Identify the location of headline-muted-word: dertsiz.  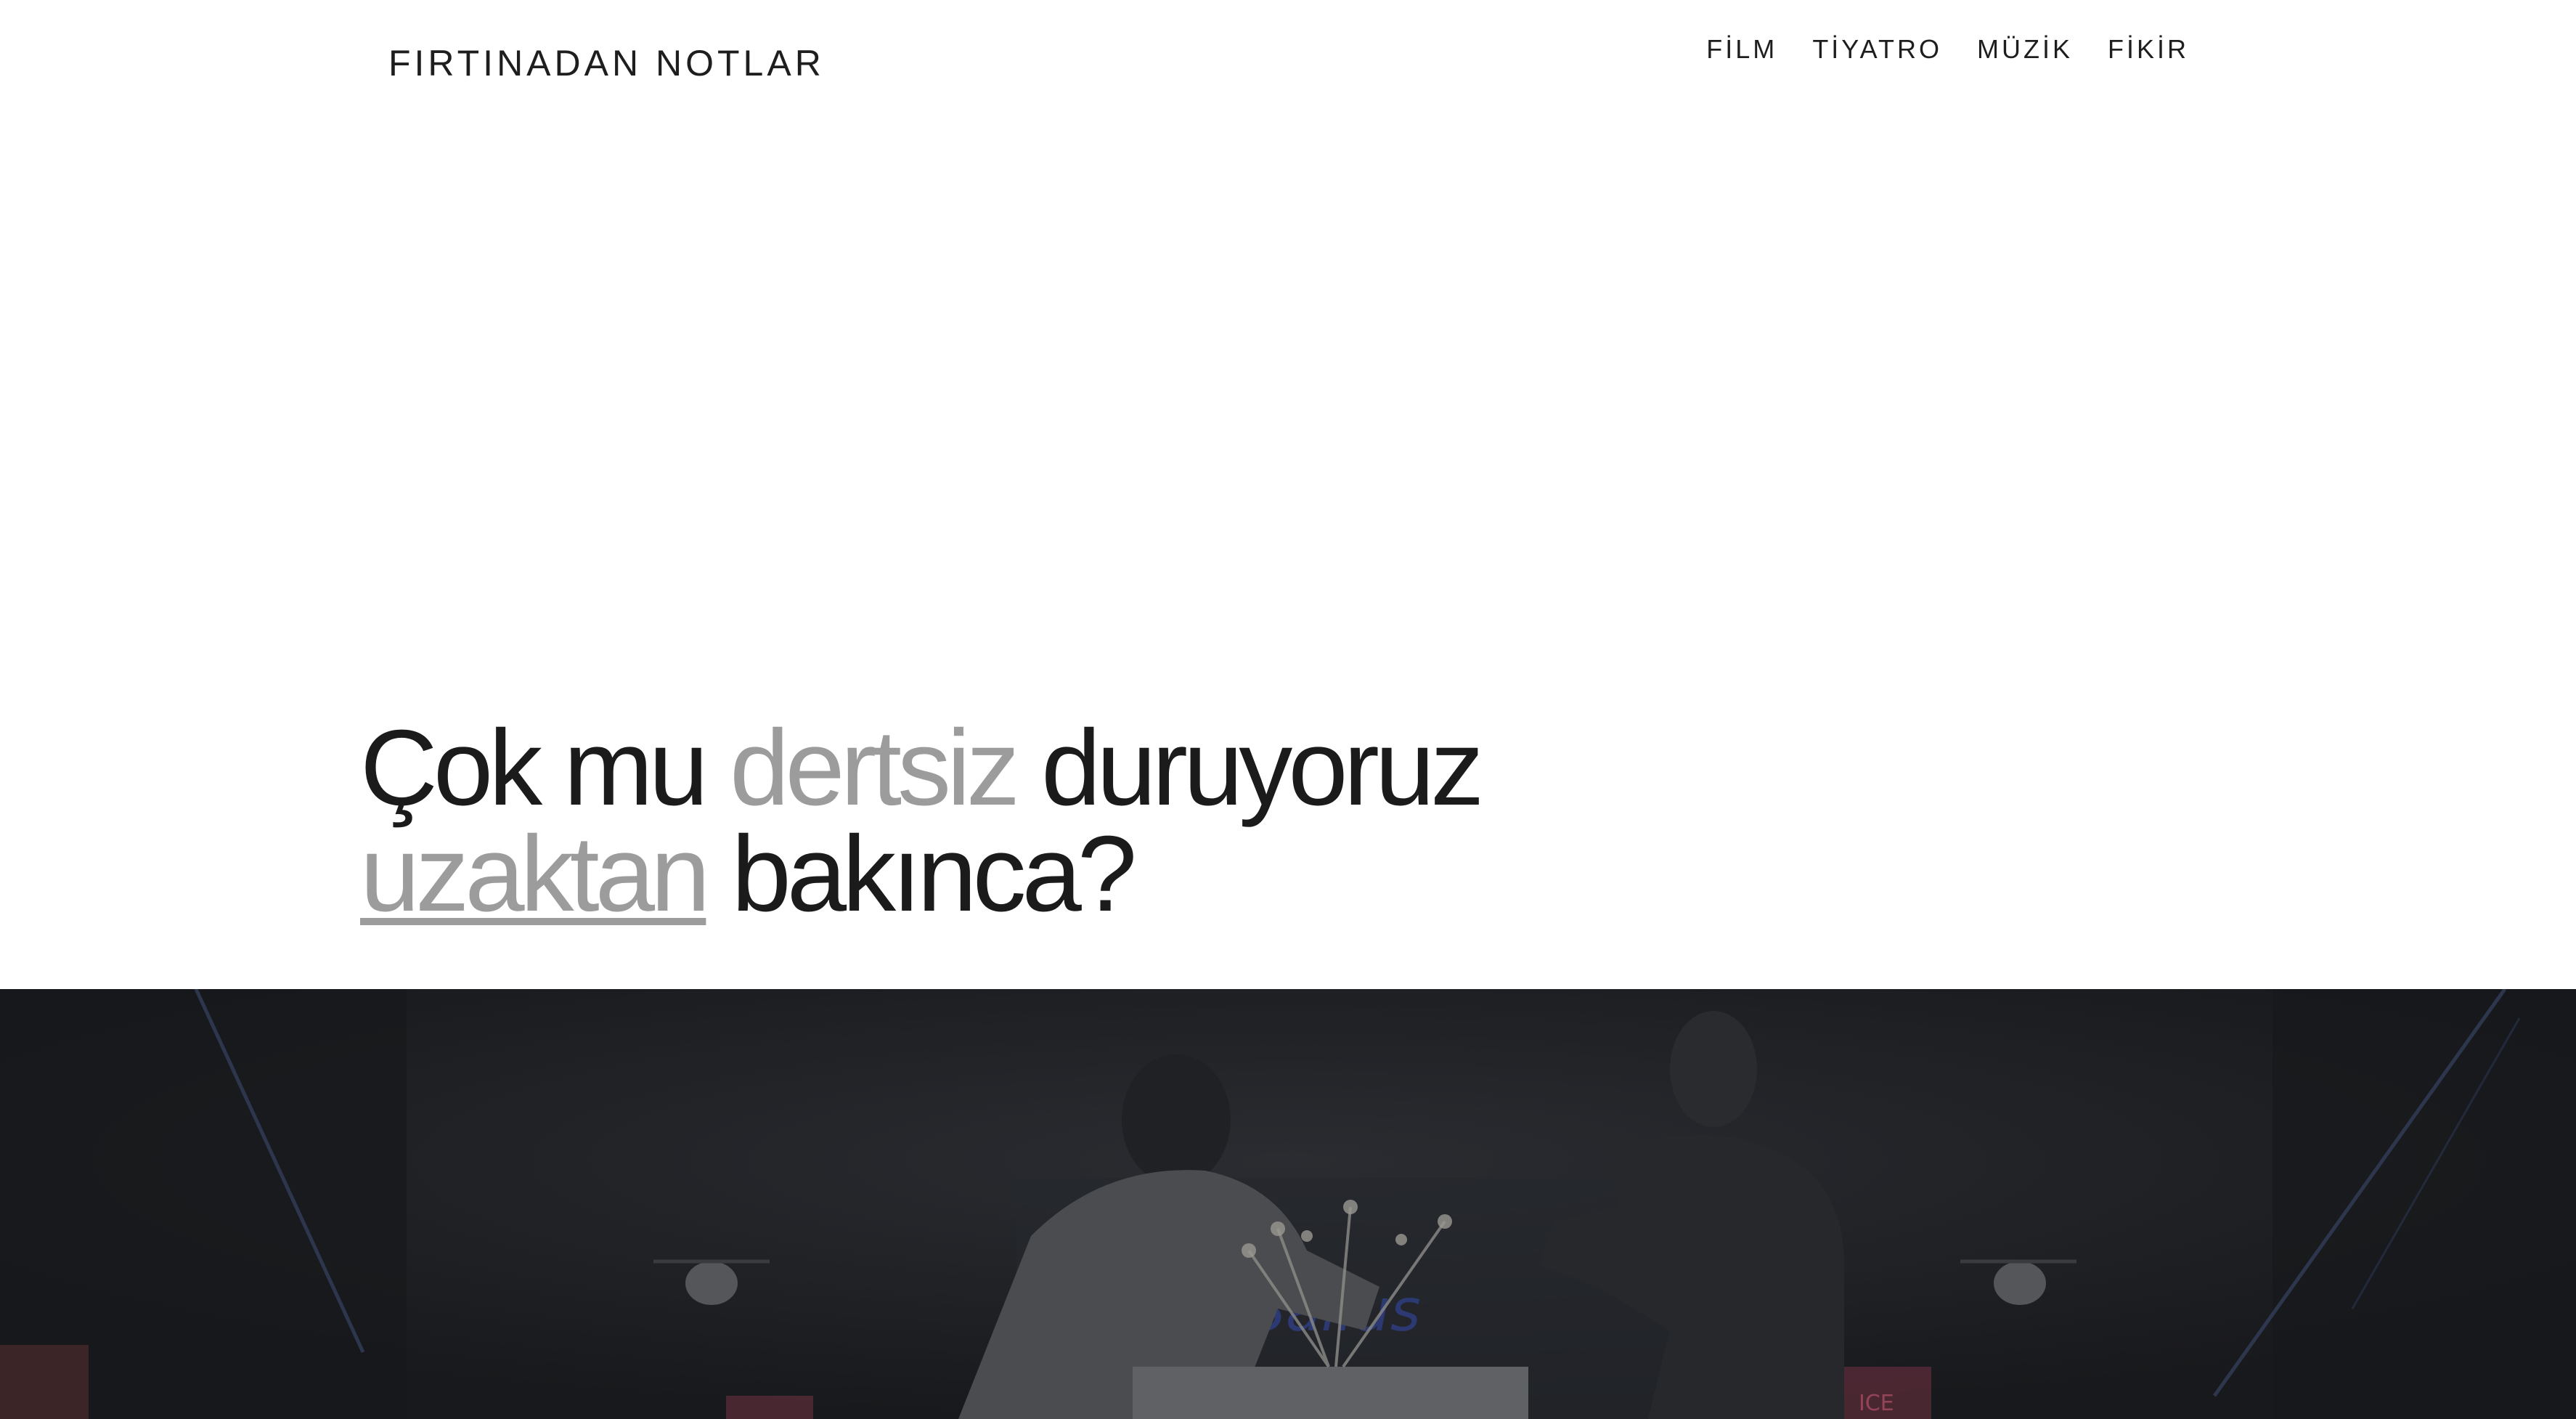
(875, 768).